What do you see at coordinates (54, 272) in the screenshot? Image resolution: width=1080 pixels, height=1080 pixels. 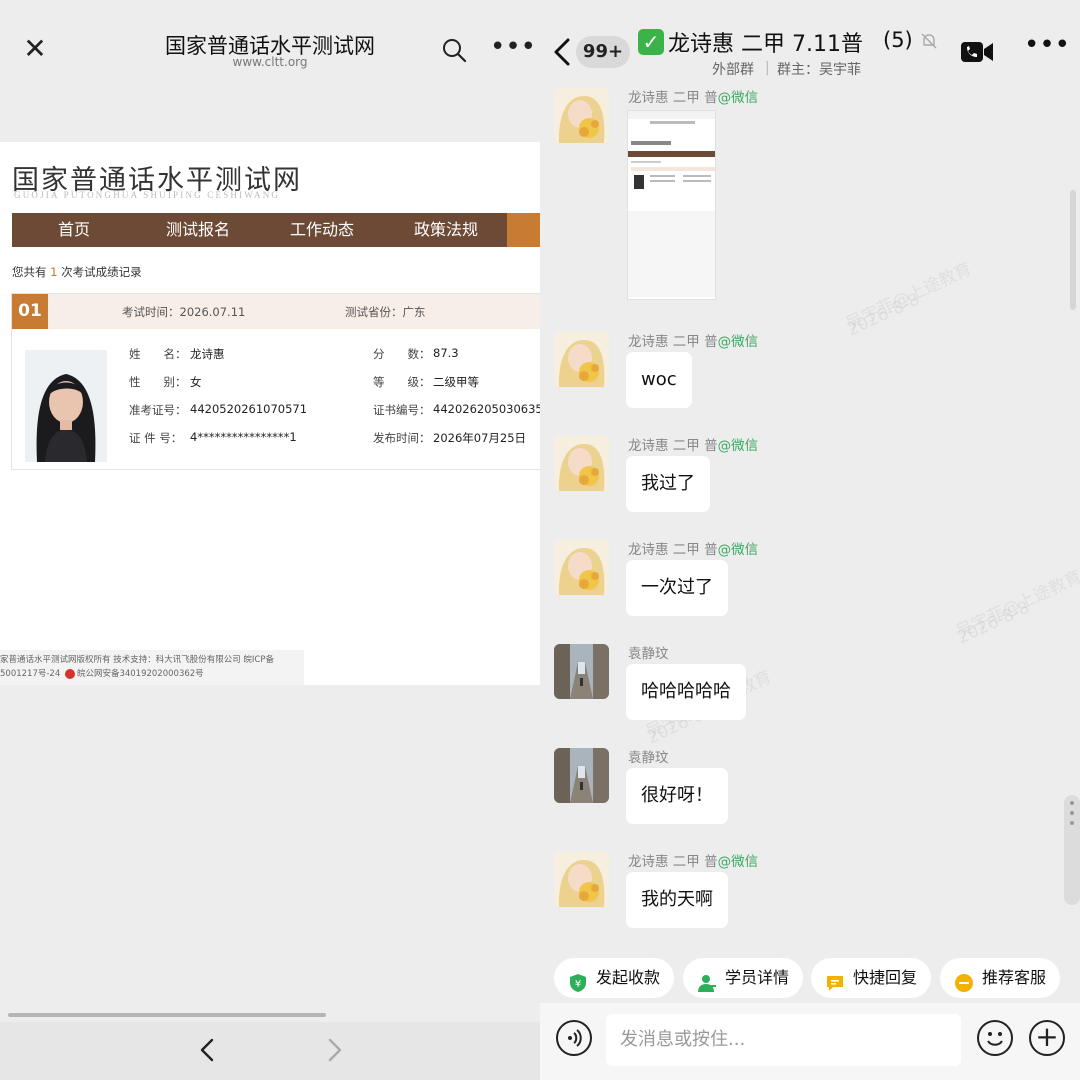 I see `record-count: 1` at bounding box center [54, 272].